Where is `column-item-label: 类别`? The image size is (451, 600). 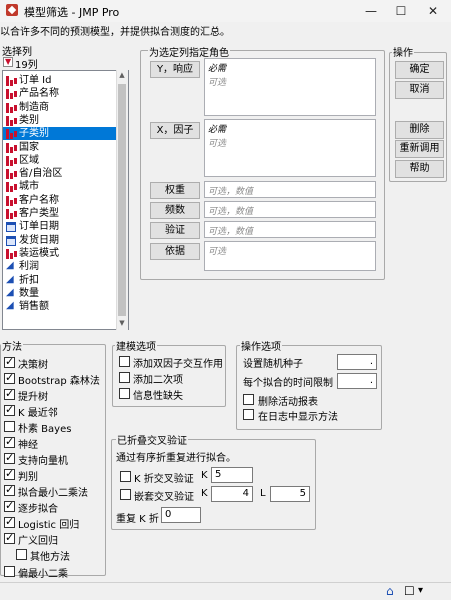 column-item-label: 类别 is located at coordinates (29, 120).